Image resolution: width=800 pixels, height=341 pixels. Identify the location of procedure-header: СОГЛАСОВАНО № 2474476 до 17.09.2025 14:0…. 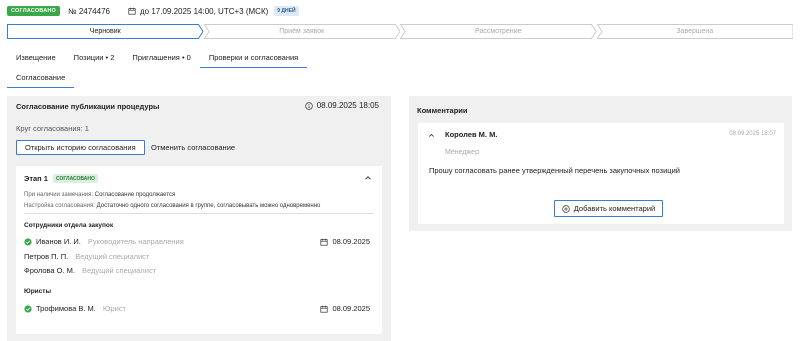
(153, 11).